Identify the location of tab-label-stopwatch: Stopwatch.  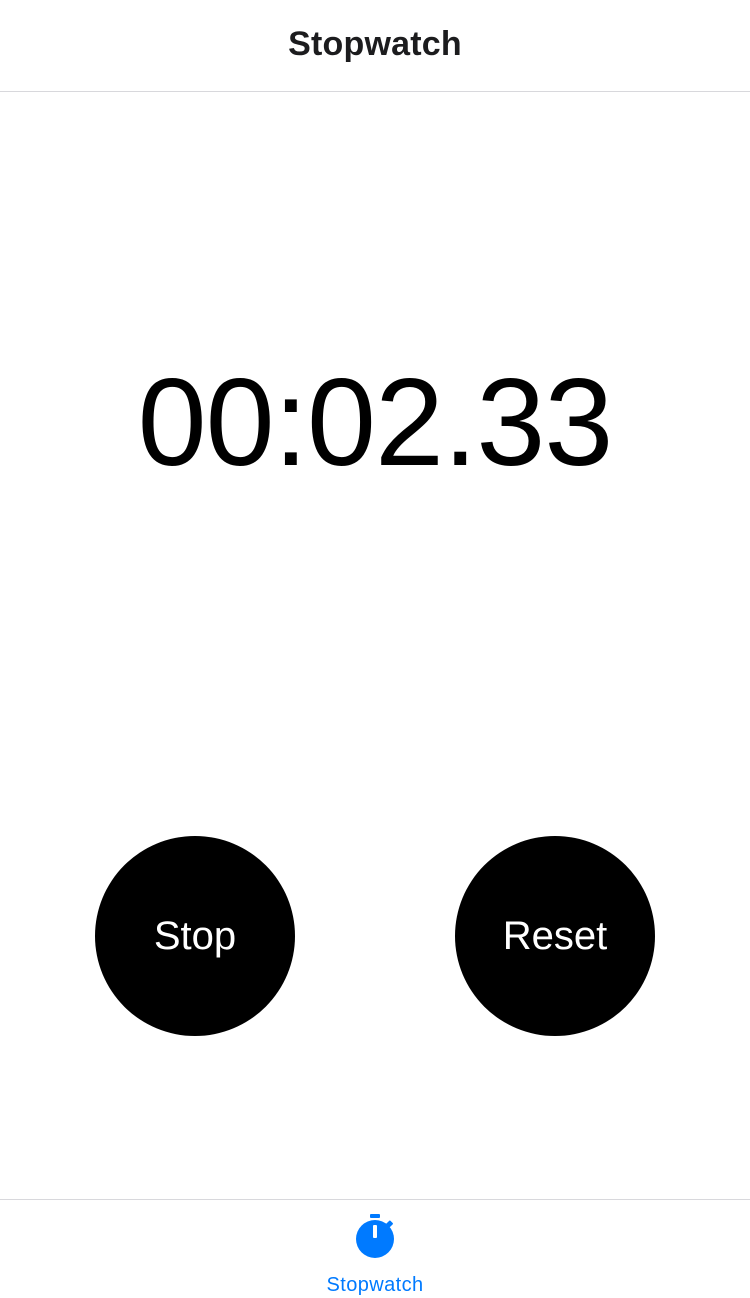
(375, 1285).